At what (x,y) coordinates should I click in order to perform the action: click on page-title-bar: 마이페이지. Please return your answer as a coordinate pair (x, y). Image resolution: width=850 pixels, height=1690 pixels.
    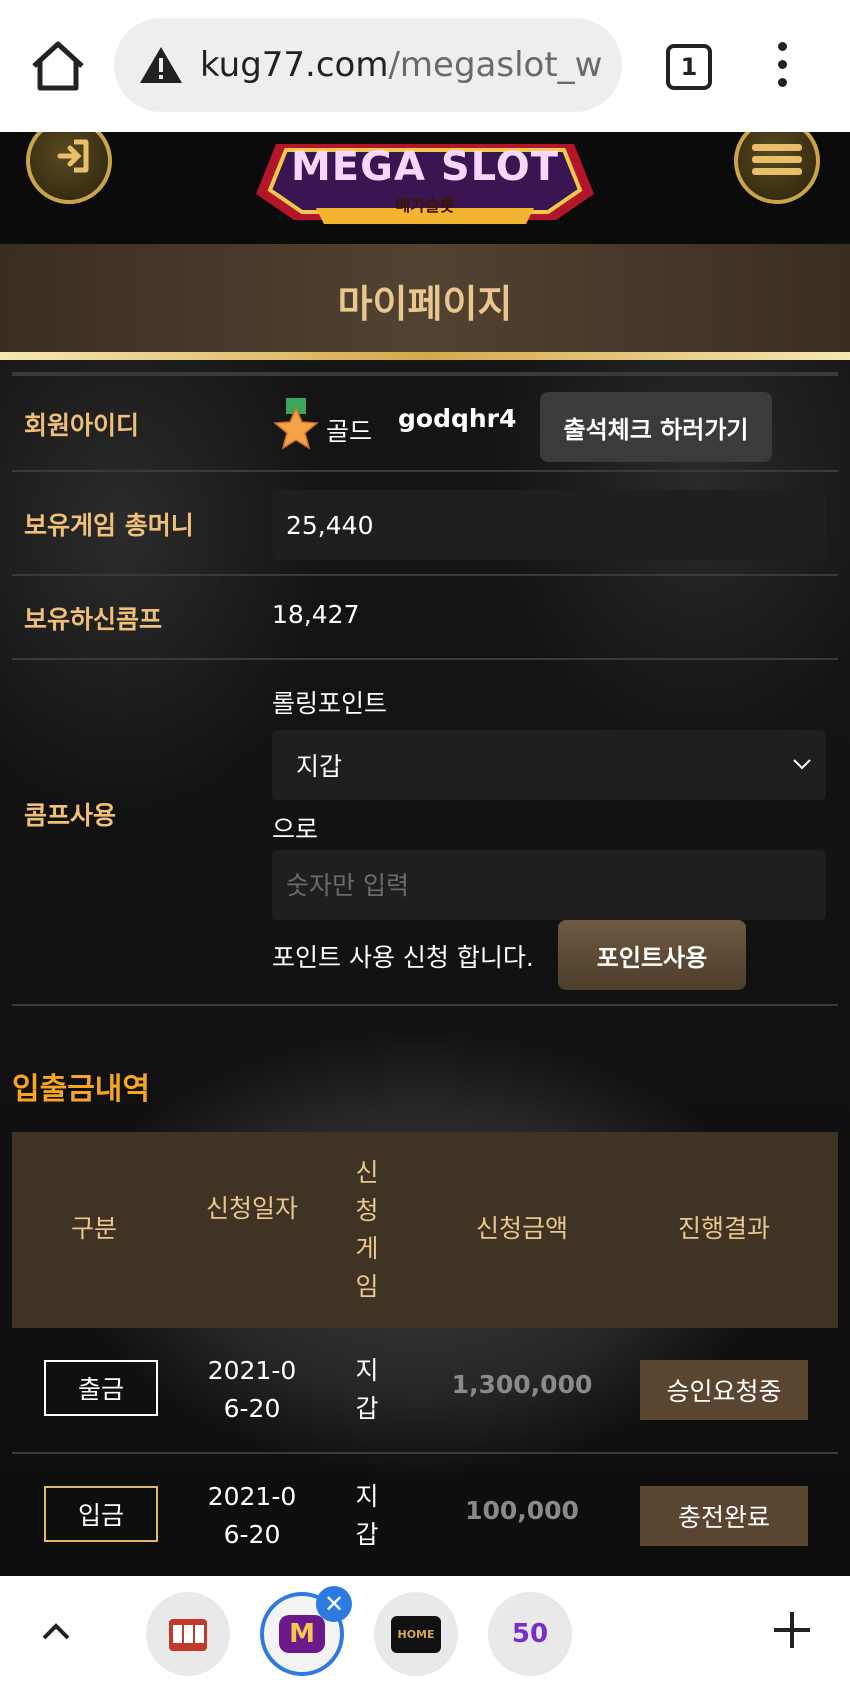
    Looking at the image, I should click on (425, 300).